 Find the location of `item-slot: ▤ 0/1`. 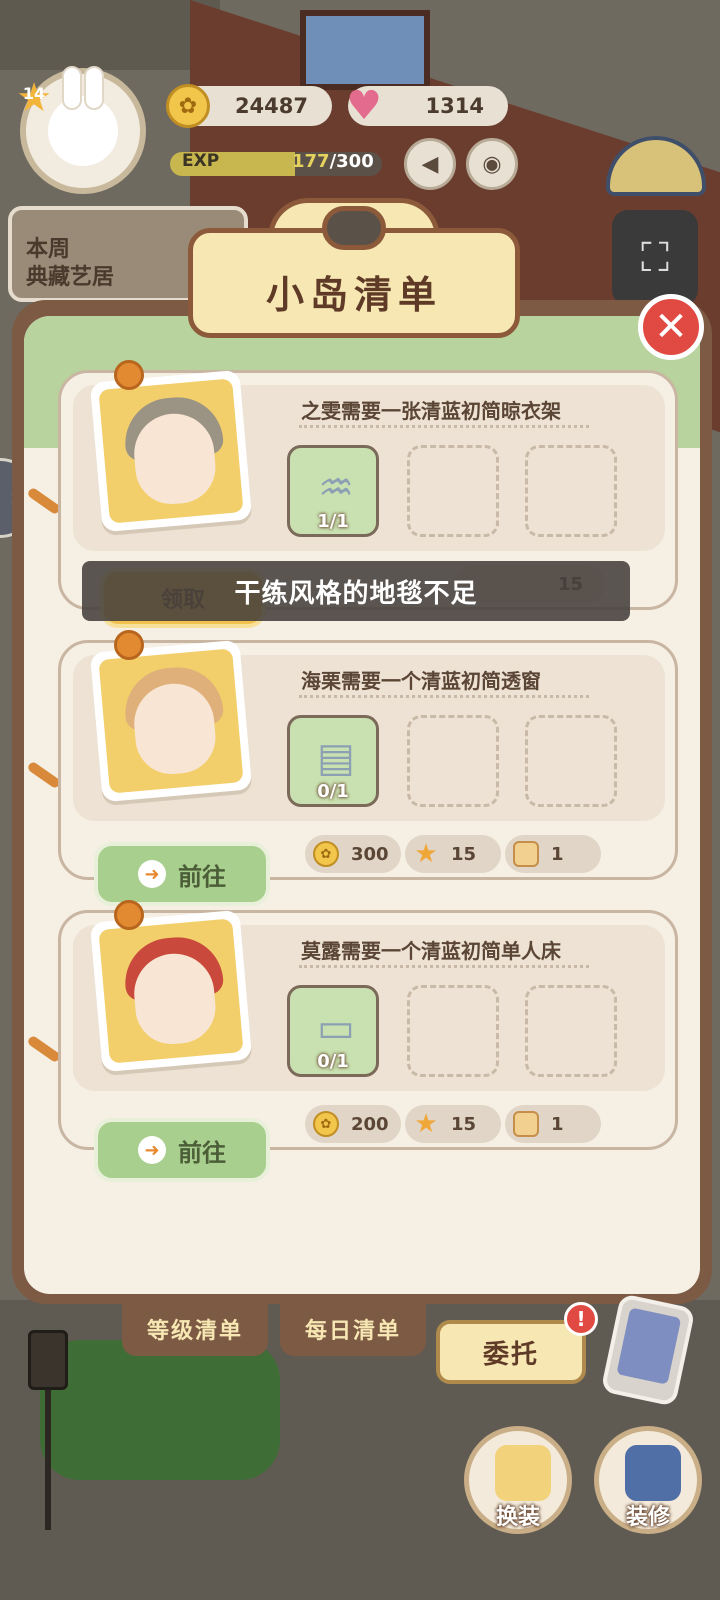

item-slot: ▤ 0/1 is located at coordinates (333, 761).